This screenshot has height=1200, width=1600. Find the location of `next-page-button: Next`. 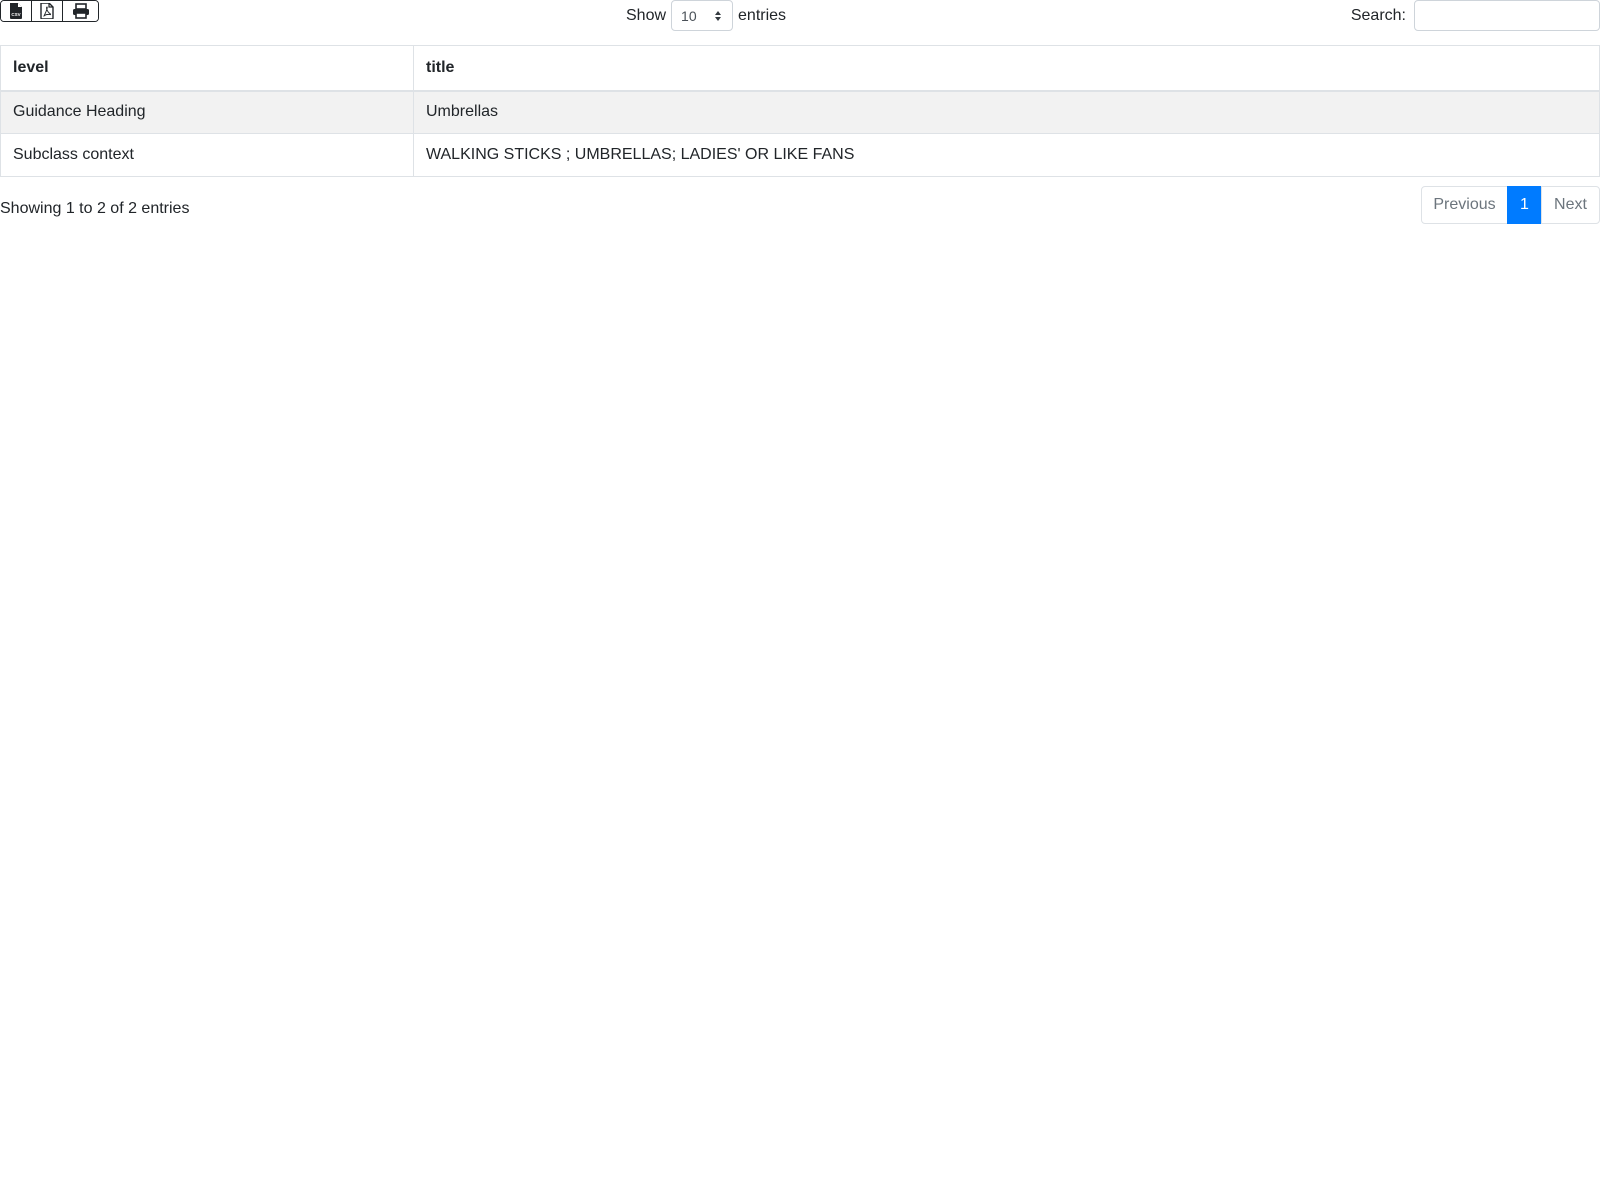

next-page-button: Next is located at coordinates (1570, 205).